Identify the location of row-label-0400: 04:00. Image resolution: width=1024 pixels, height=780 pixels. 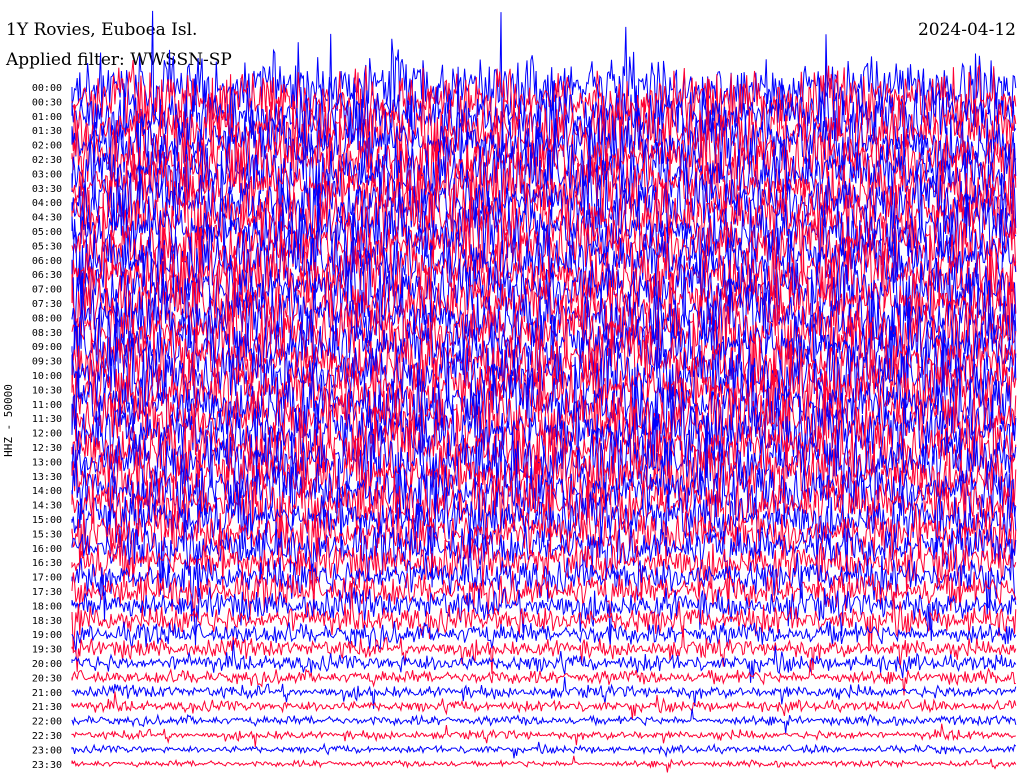
(47, 203).